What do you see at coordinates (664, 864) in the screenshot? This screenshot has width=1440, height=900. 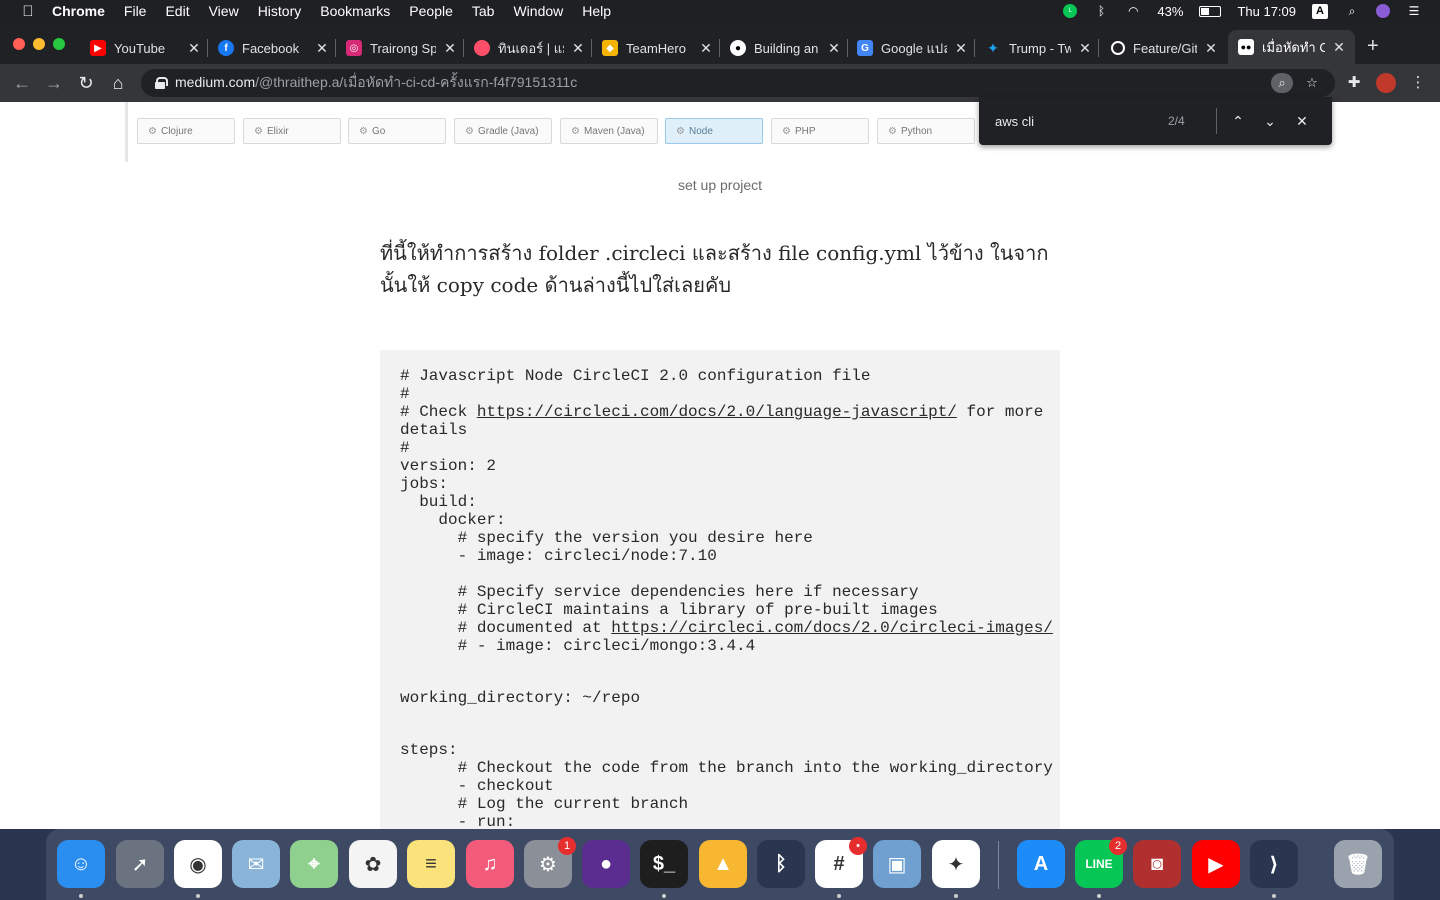 I see `dock-terminal-icon: $_` at bounding box center [664, 864].